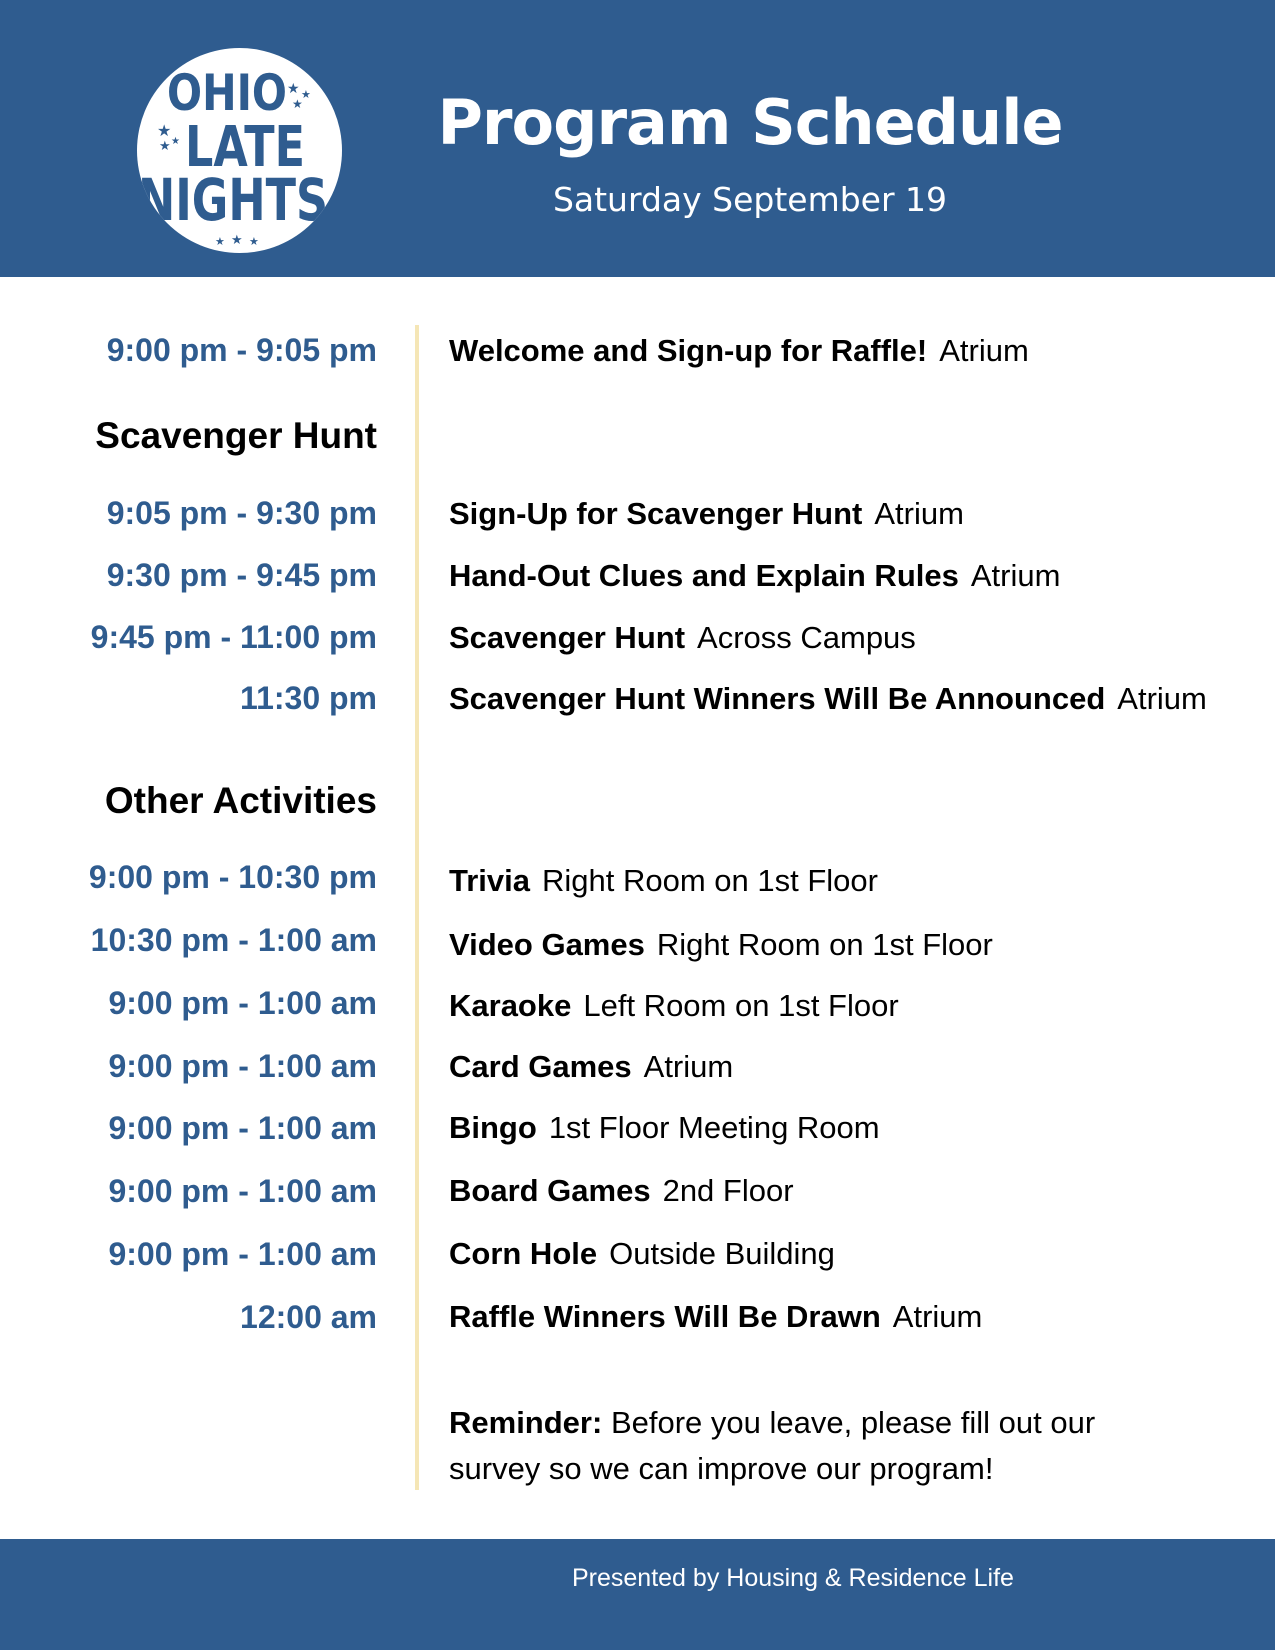 The image size is (1275, 1650). I want to click on section-heading-other-activities: Other Activities, so click(240, 800).